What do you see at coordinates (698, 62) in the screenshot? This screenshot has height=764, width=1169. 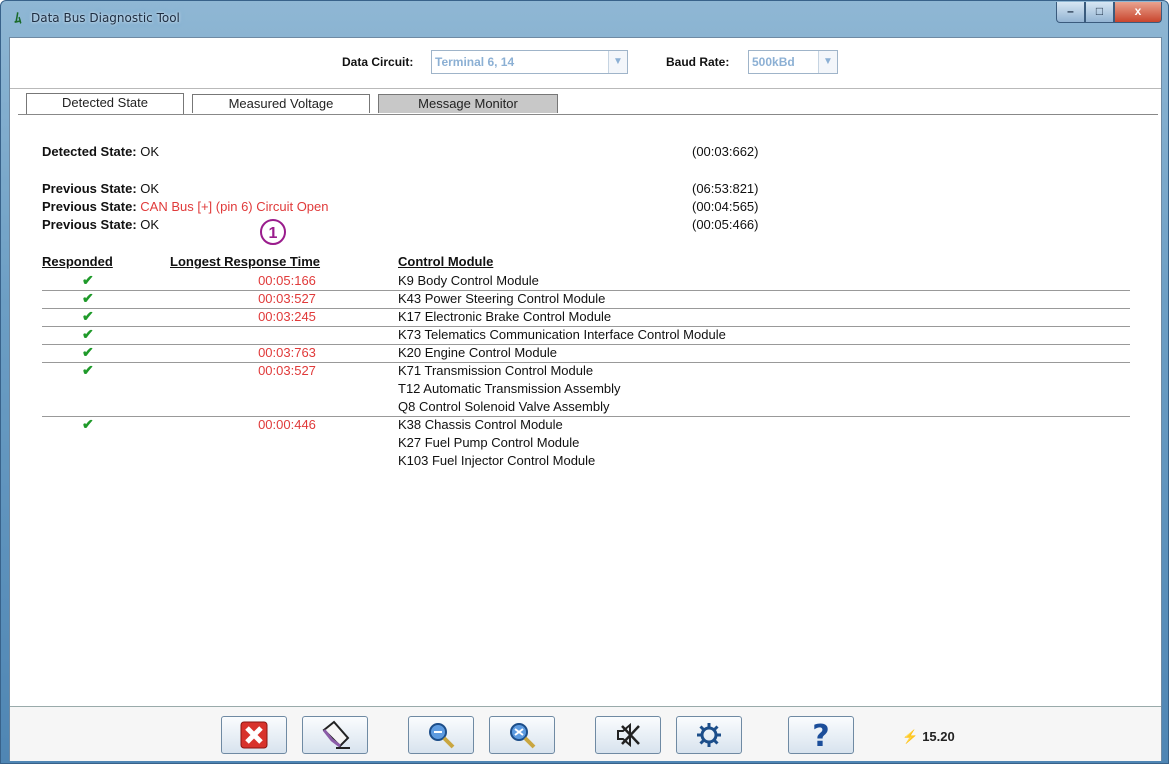 I see `baud-rate-label: Baud Rate:` at bounding box center [698, 62].